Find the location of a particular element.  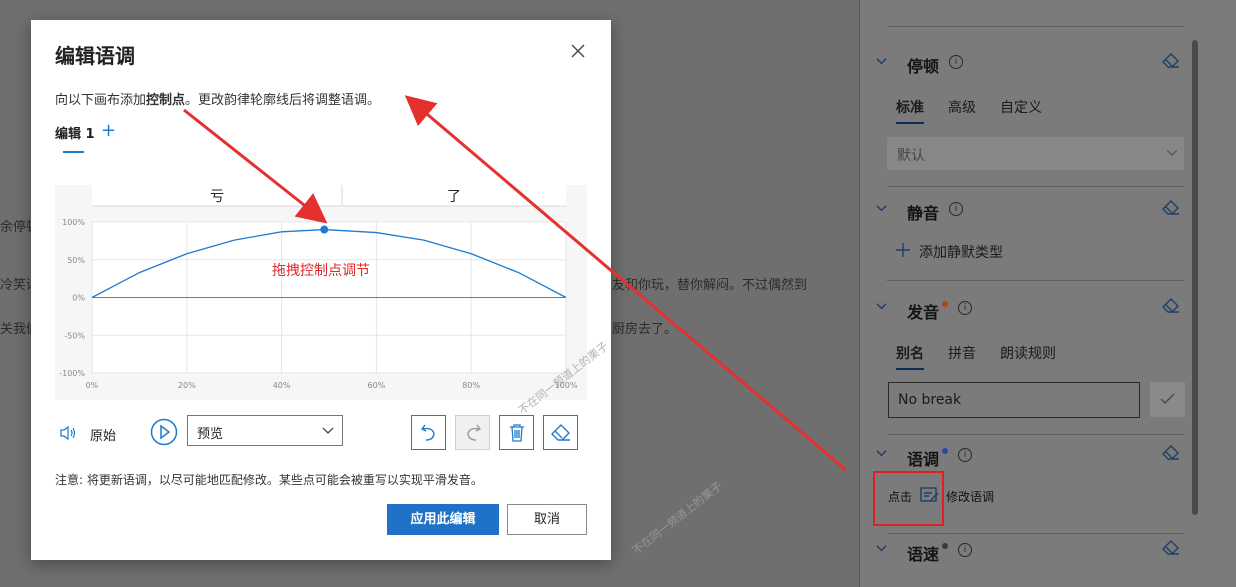

delete-button is located at coordinates (516, 432).